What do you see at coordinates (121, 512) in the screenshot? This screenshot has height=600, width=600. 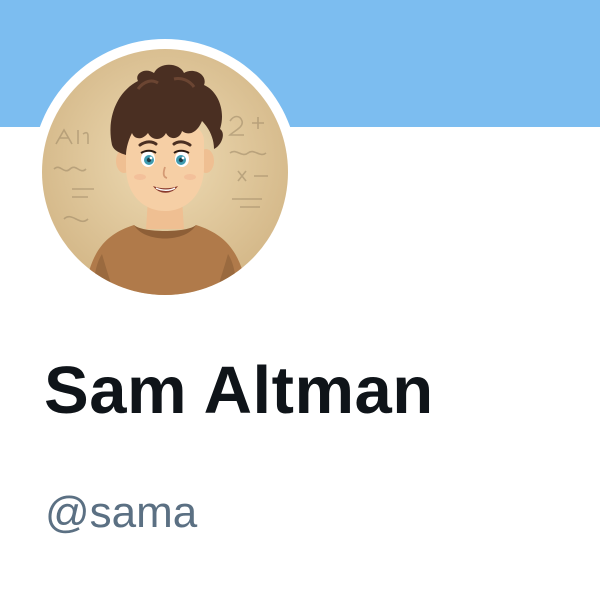 I see `profile-handle: @sama` at bounding box center [121, 512].